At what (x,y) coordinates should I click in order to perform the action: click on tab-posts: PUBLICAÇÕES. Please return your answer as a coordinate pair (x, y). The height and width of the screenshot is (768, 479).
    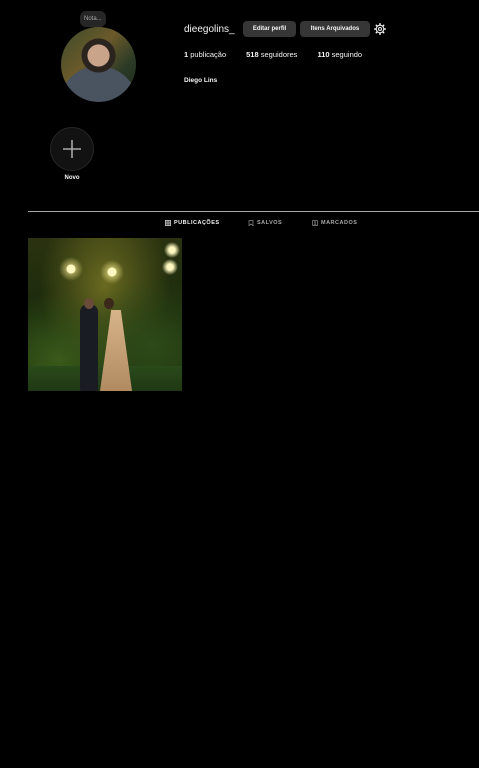
    Looking at the image, I should click on (192, 223).